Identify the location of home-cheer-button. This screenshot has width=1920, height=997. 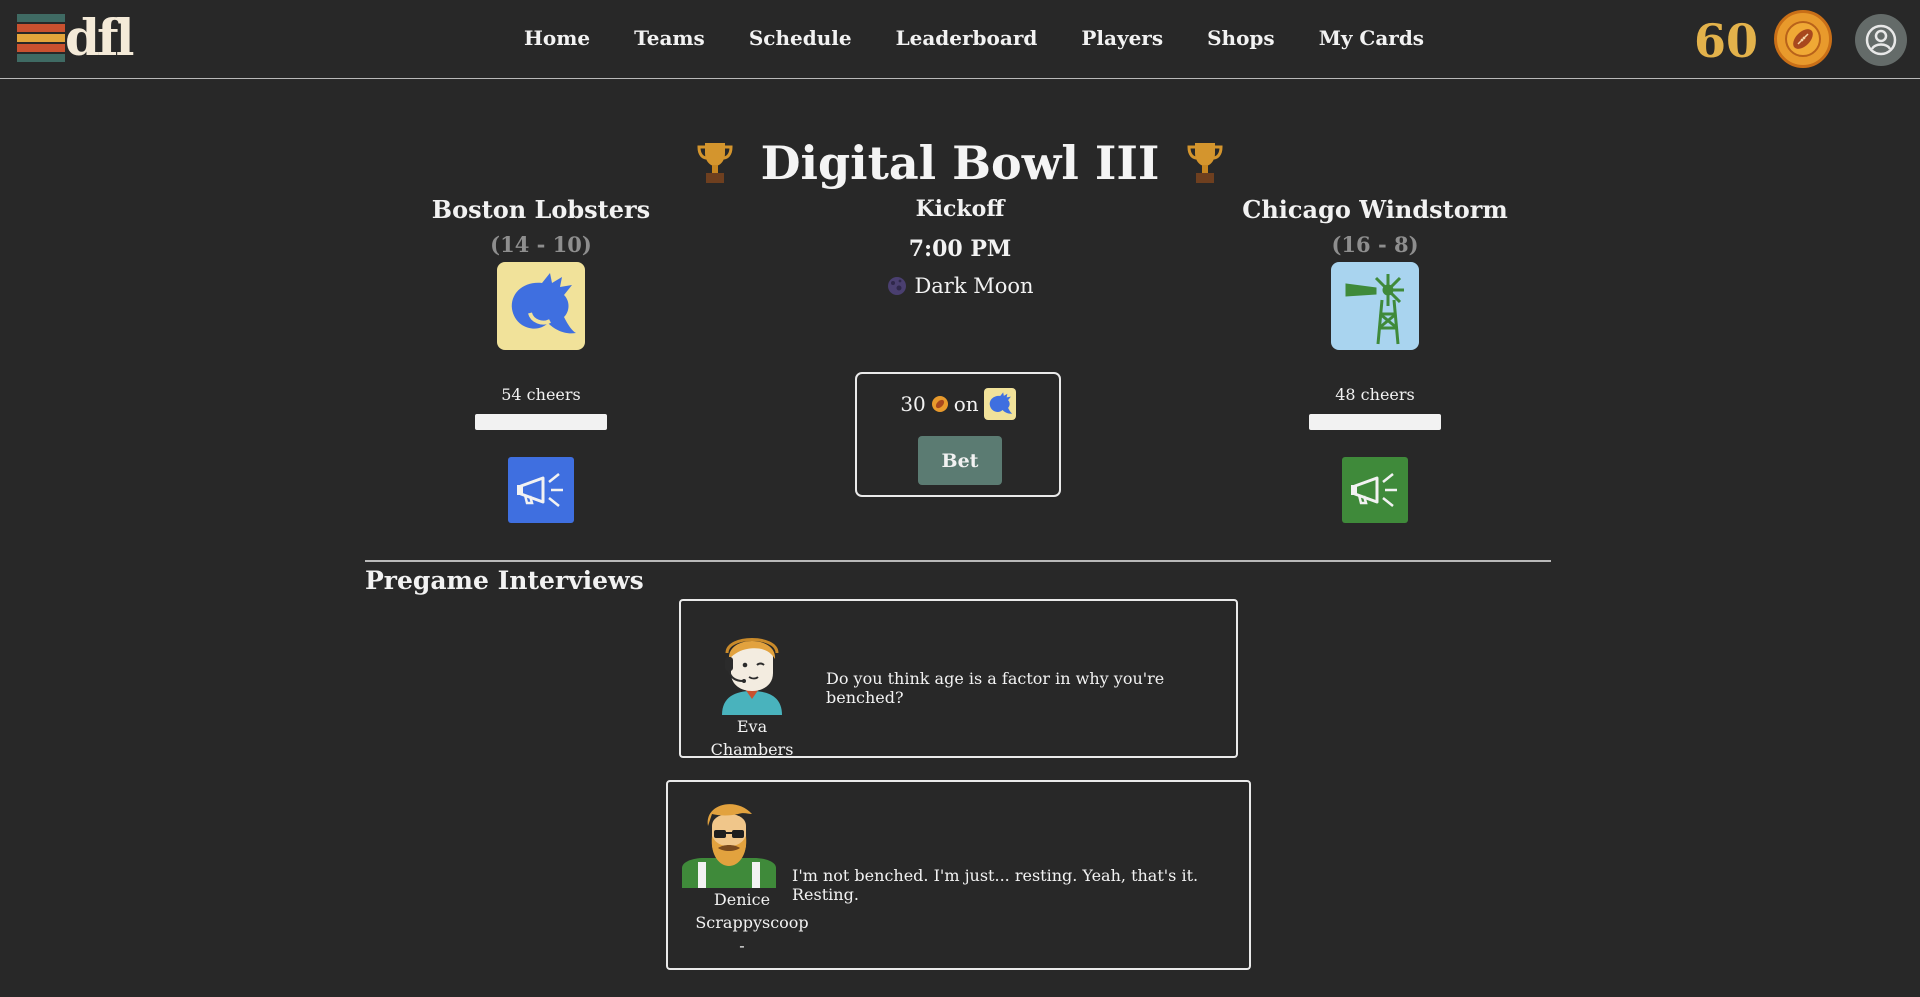
(541, 490).